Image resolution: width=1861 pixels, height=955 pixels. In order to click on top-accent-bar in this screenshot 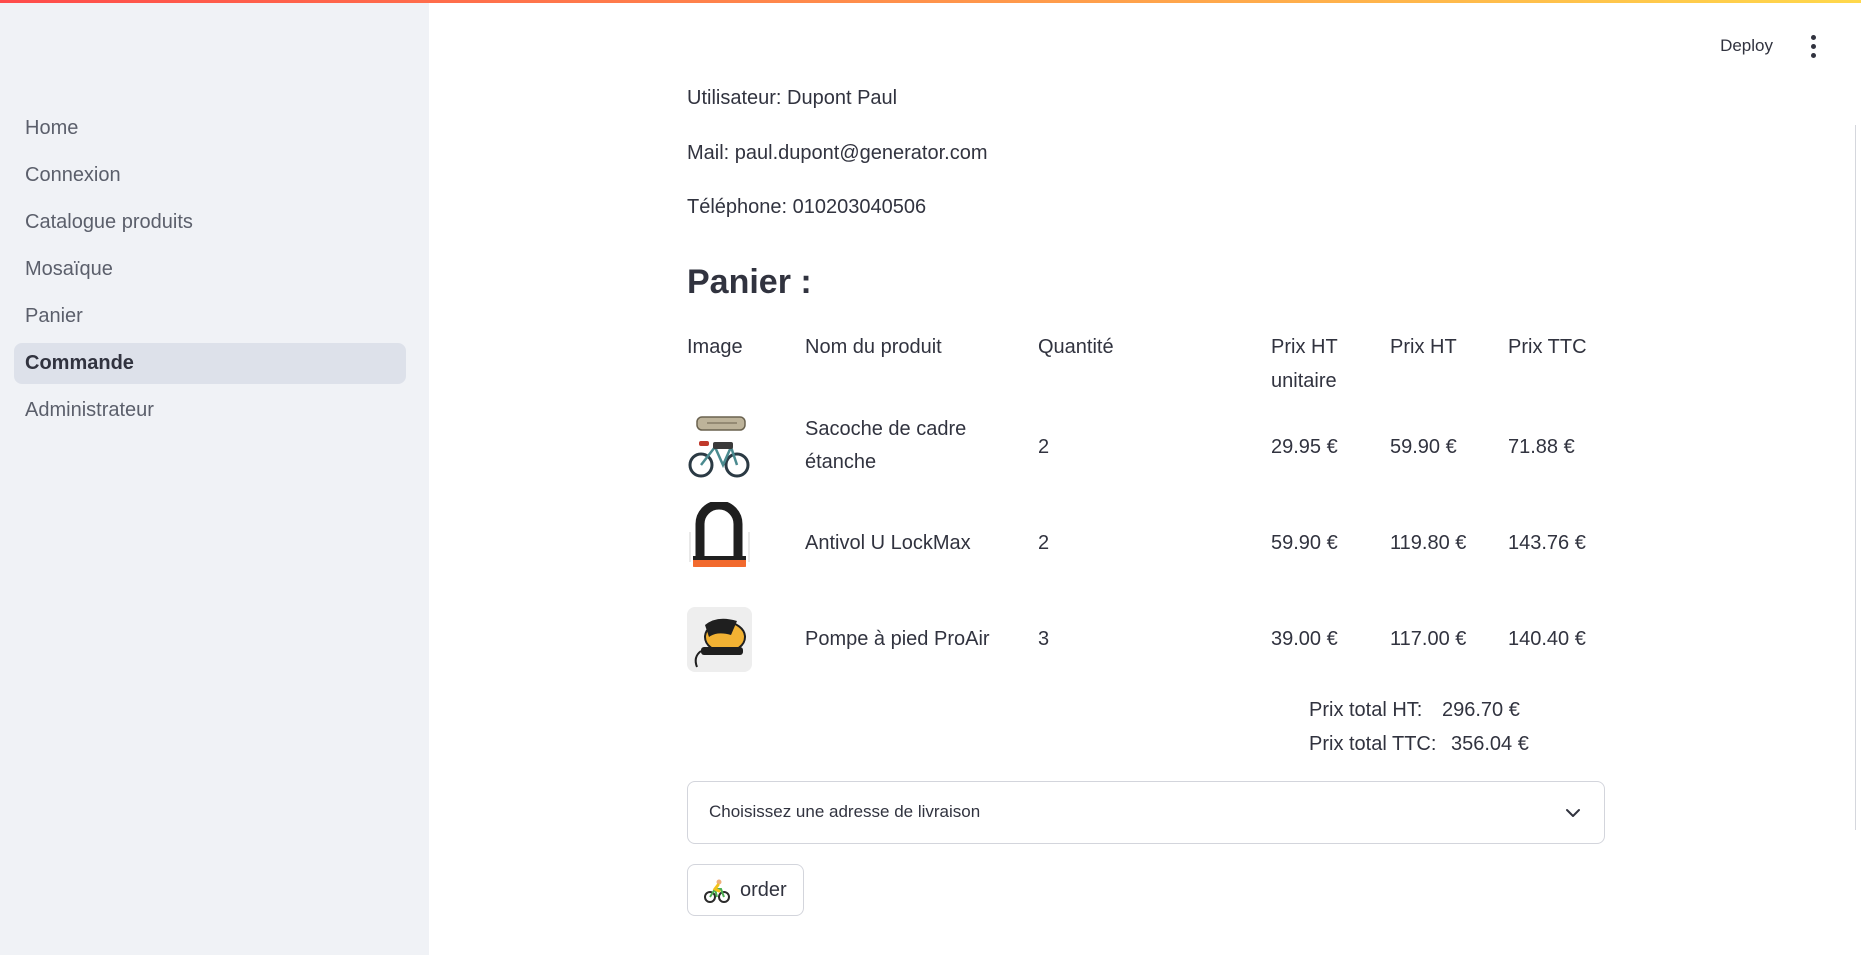, I will do `click(930, 1)`.